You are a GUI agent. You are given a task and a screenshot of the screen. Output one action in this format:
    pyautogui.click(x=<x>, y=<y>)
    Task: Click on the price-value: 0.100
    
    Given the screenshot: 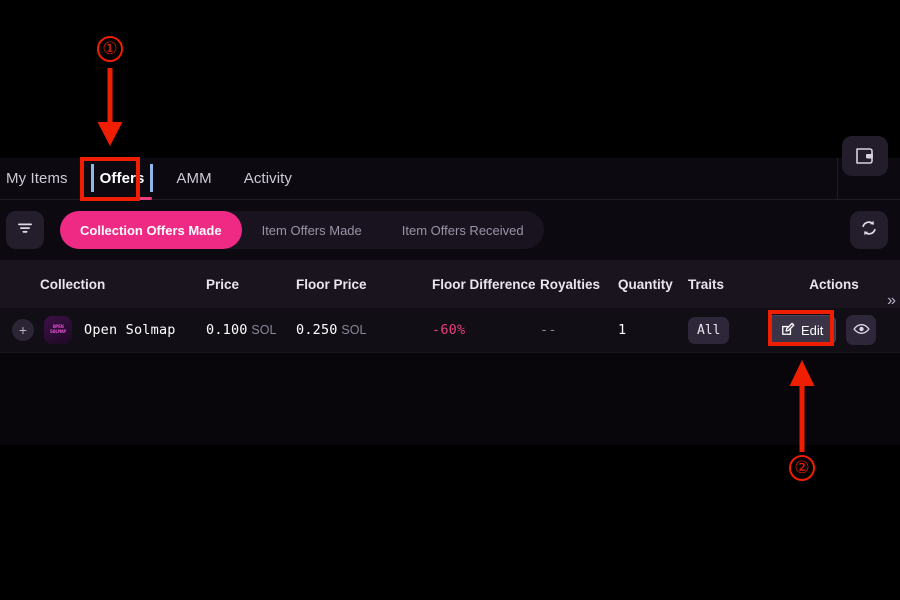 What is the action you would take?
    pyautogui.click(x=227, y=330)
    